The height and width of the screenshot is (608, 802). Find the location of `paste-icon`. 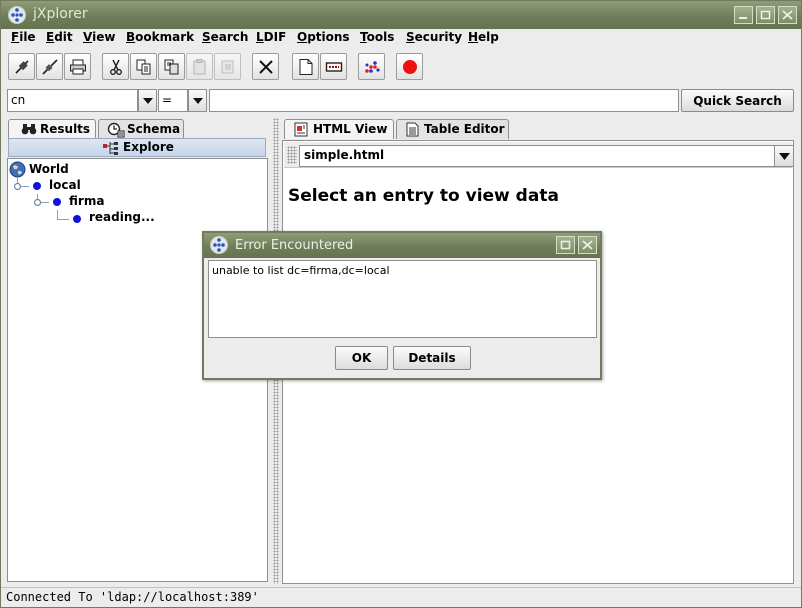

paste-icon is located at coordinates (199, 67).